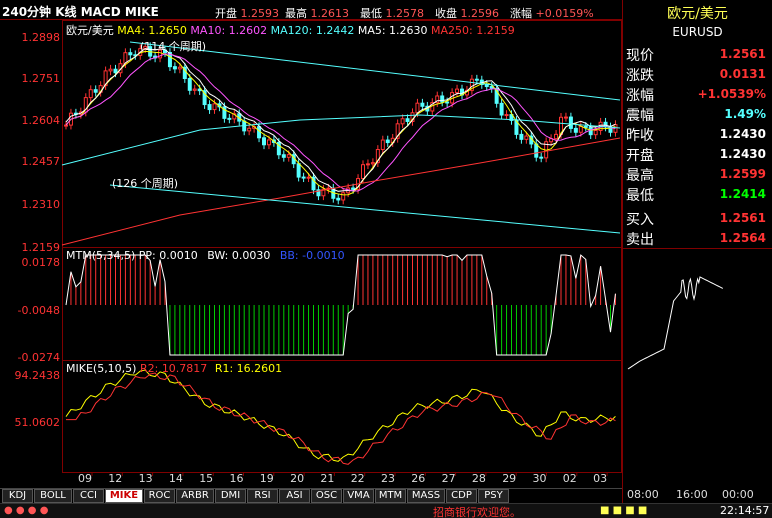 This screenshot has height=518, width=772. Describe the element at coordinates (37, 422) in the screenshot. I see `mike-ytick: 51.0602` at that location.